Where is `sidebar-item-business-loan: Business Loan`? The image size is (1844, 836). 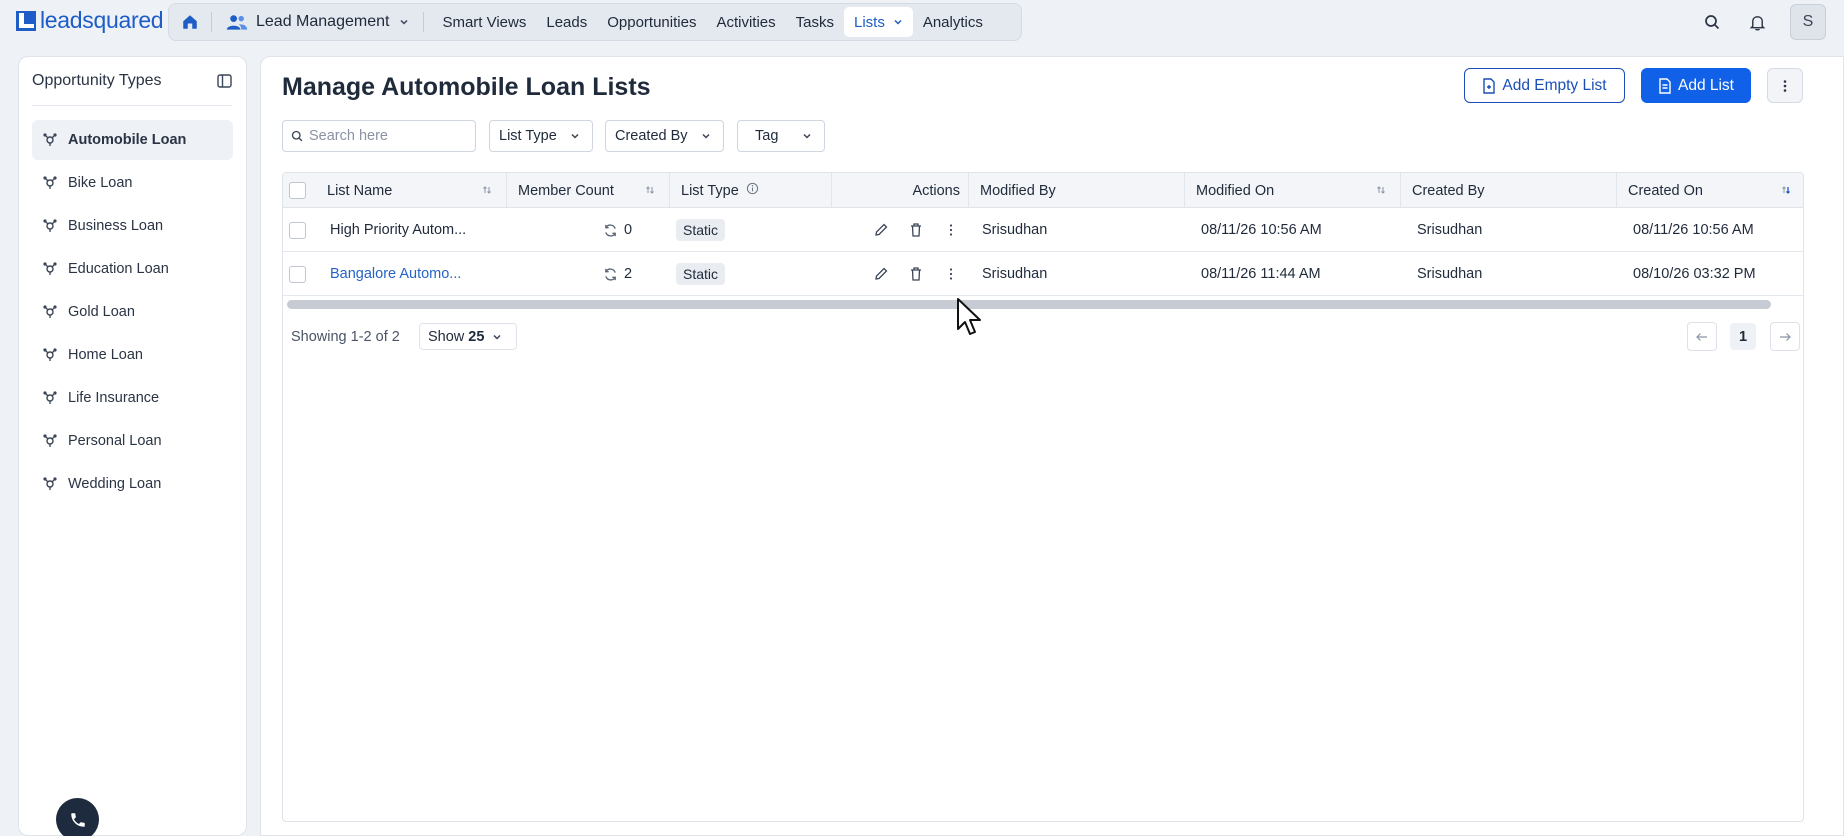 sidebar-item-business-loan: Business Loan is located at coordinates (132, 226).